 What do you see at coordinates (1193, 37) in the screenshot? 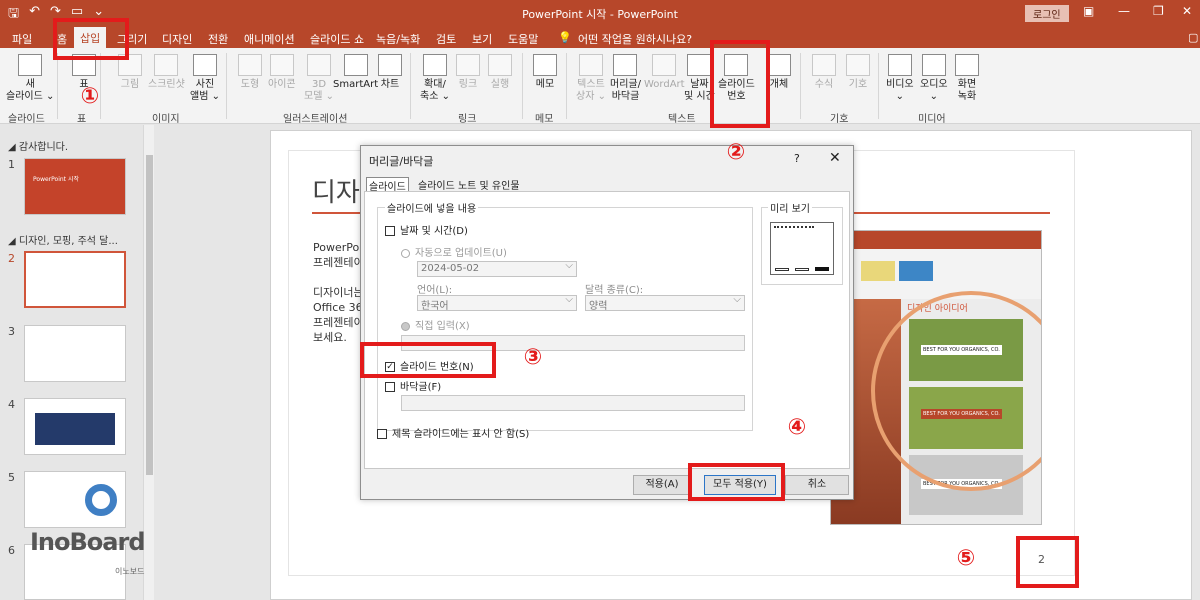
I see `comments-icon: ▢` at bounding box center [1193, 37].